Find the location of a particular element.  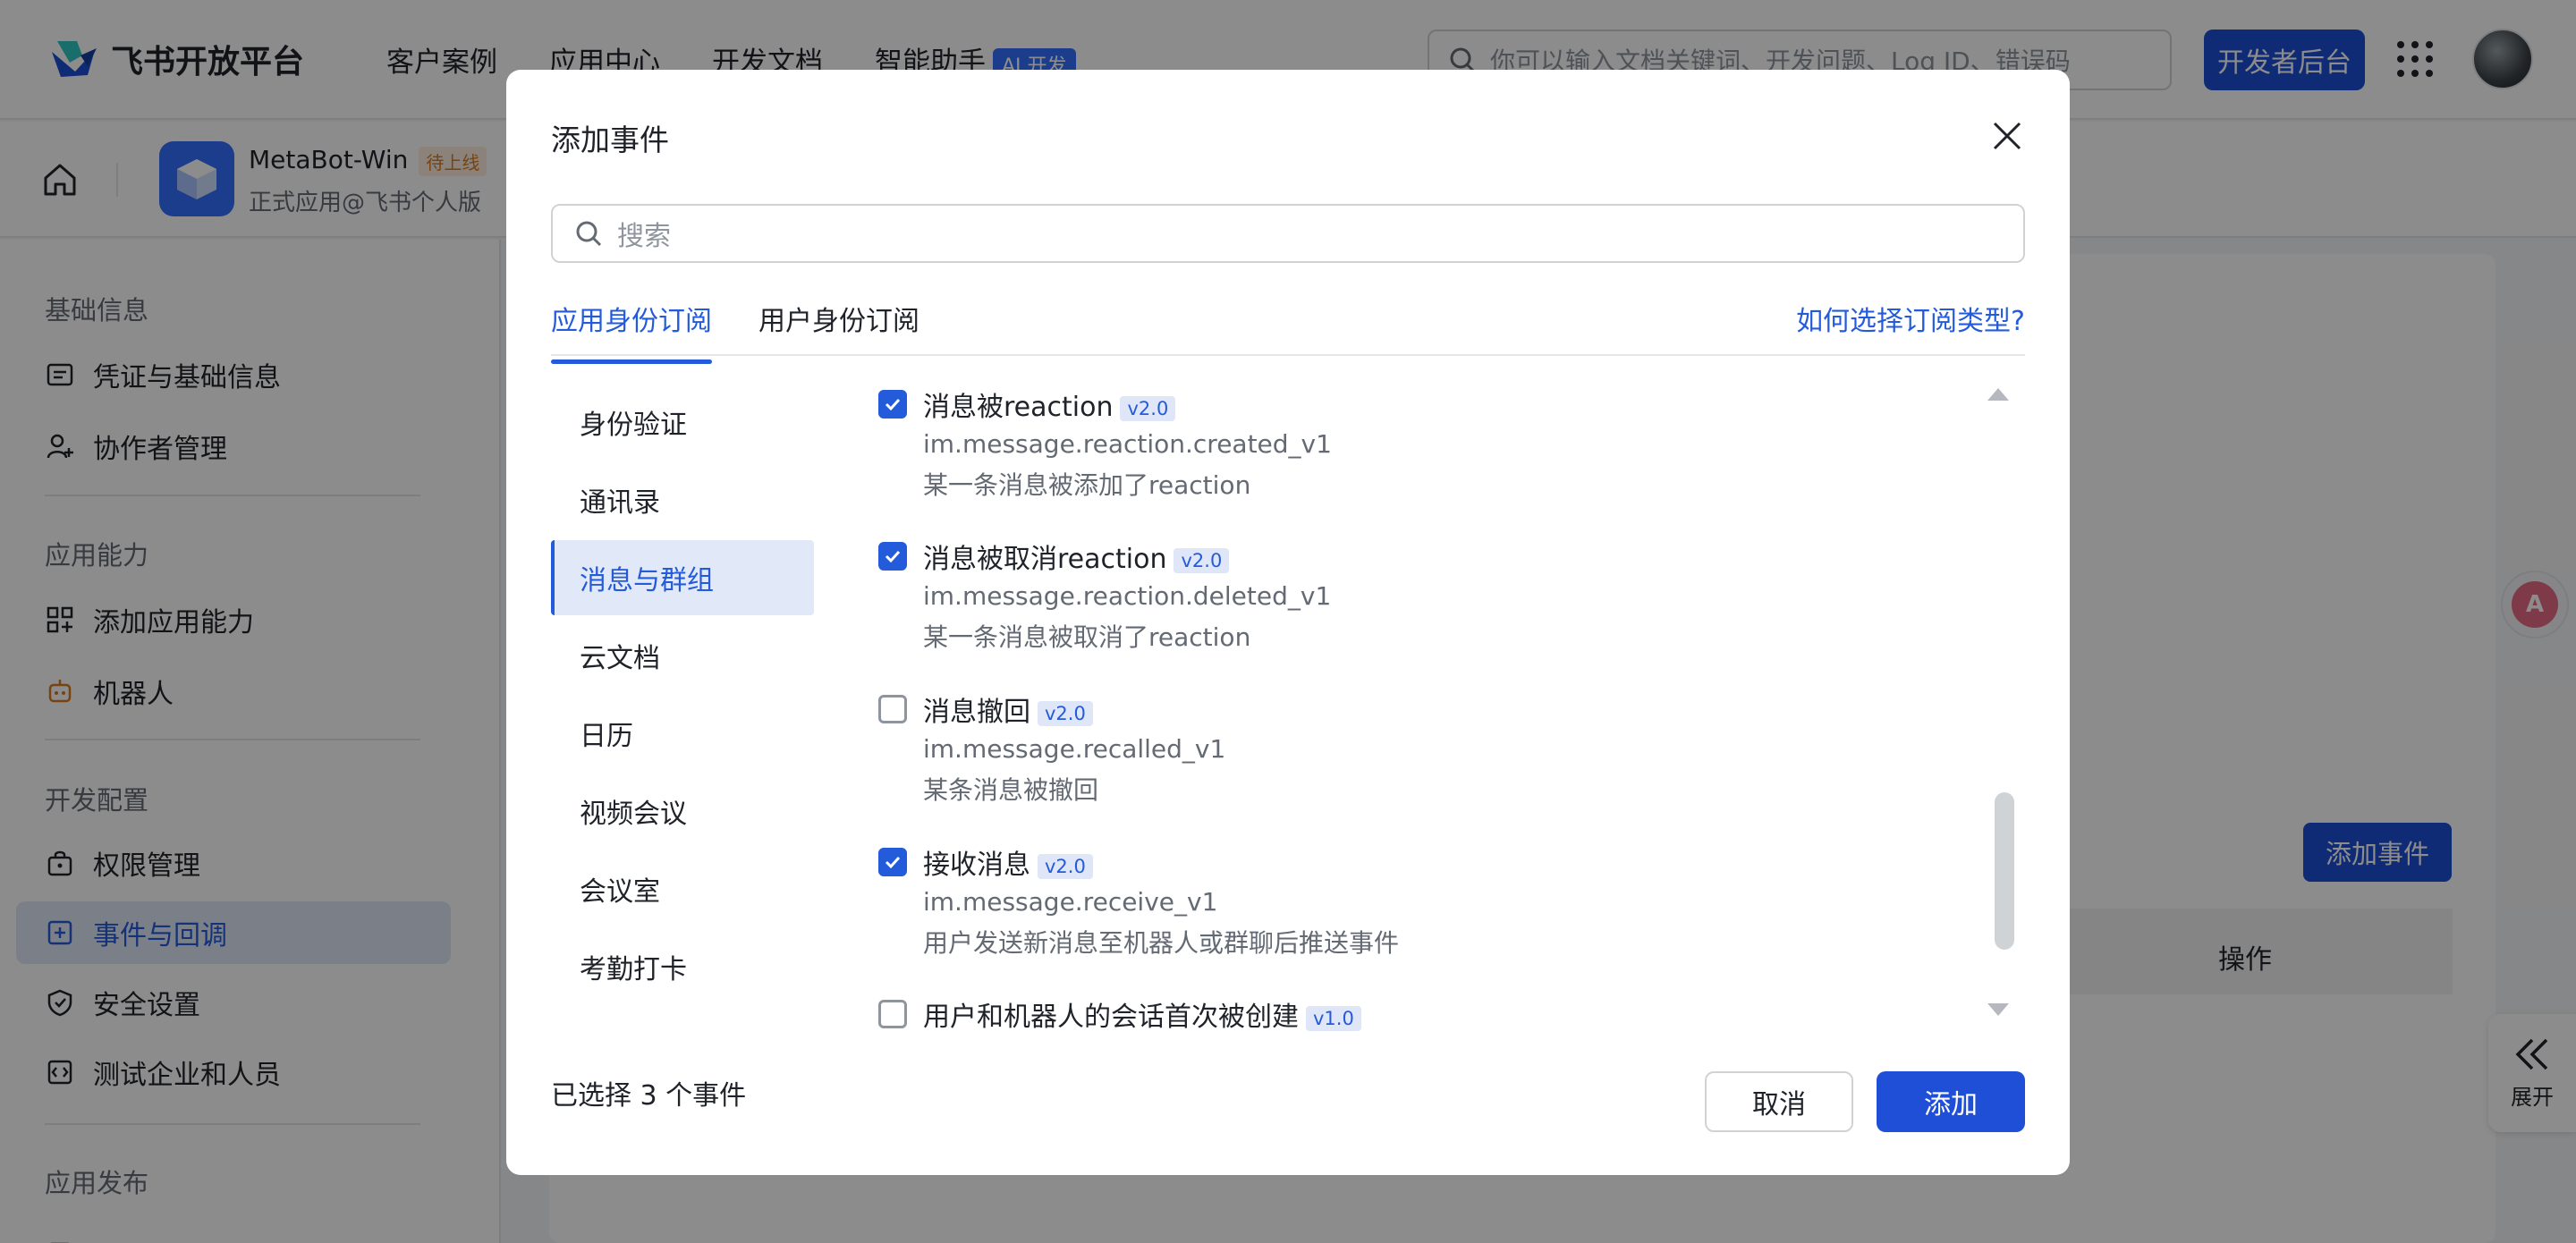

event-key: im.message.reaction.deleted_v1 is located at coordinates (1127, 596).